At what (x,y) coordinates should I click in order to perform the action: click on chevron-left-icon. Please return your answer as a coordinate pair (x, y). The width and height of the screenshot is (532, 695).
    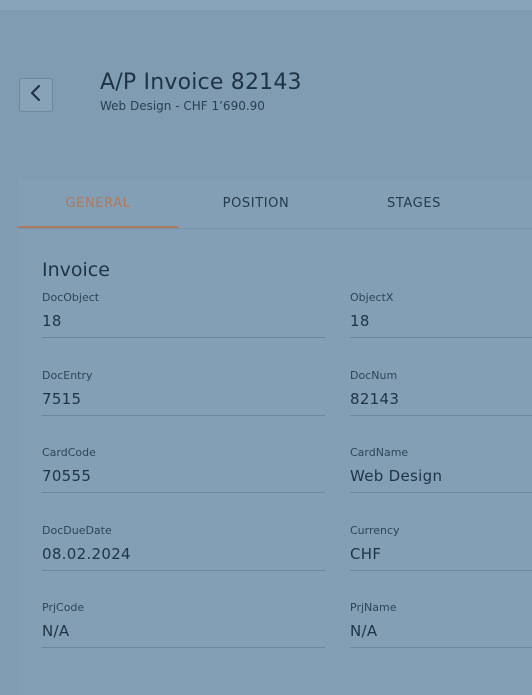
    Looking at the image, I should click on (36, 95).